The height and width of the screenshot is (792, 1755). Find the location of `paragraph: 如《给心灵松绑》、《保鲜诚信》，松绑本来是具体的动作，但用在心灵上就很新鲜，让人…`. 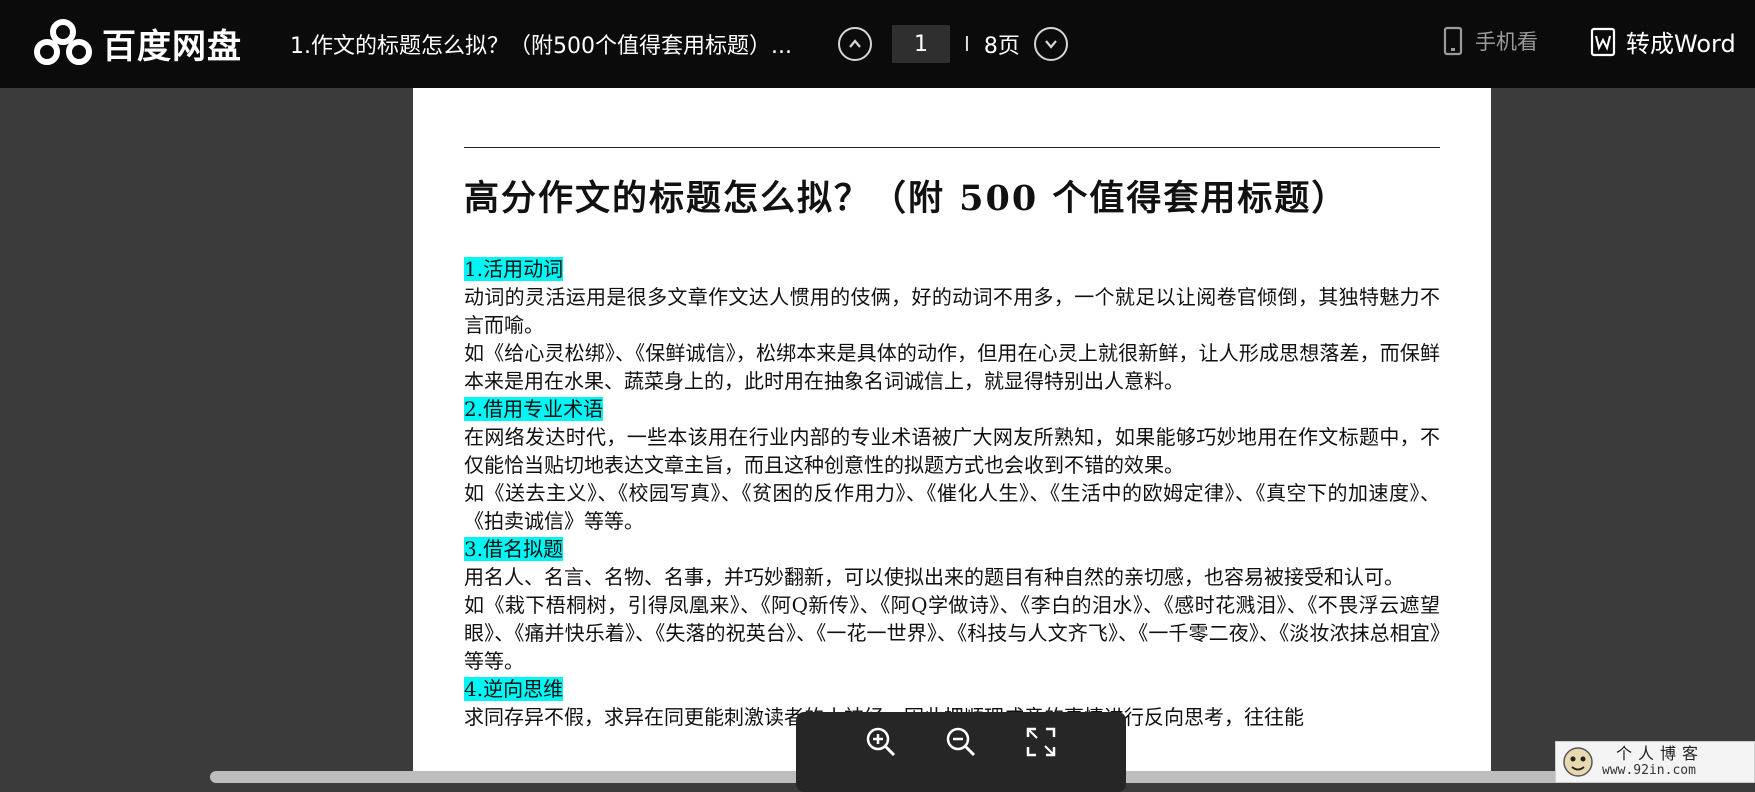

paragraph: 如《给心灵松绑》、《保鲜诚信》，松绑本来是具体的动作，但用在心灵上就很新鲜，让人… is located at coordinates (952, 367).